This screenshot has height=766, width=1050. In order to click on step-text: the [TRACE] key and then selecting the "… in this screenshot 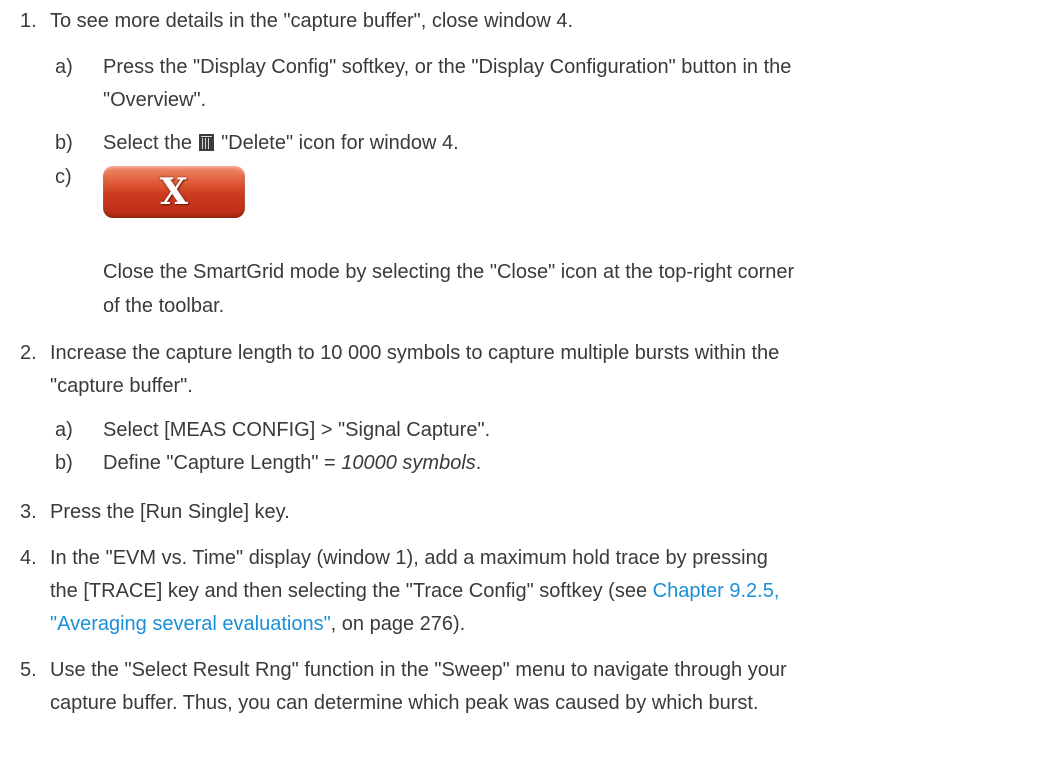, I will do `click(415, 591)`.